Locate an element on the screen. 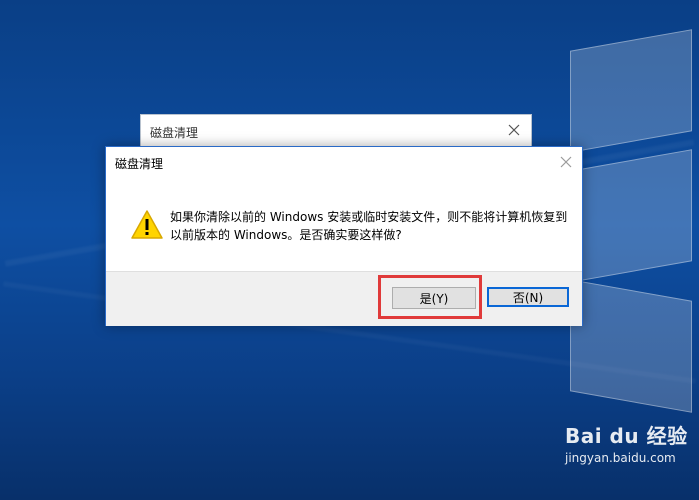 The height and width of the screenshot is (500, 699). red-highlight-box is located at coordinates (430, 297).